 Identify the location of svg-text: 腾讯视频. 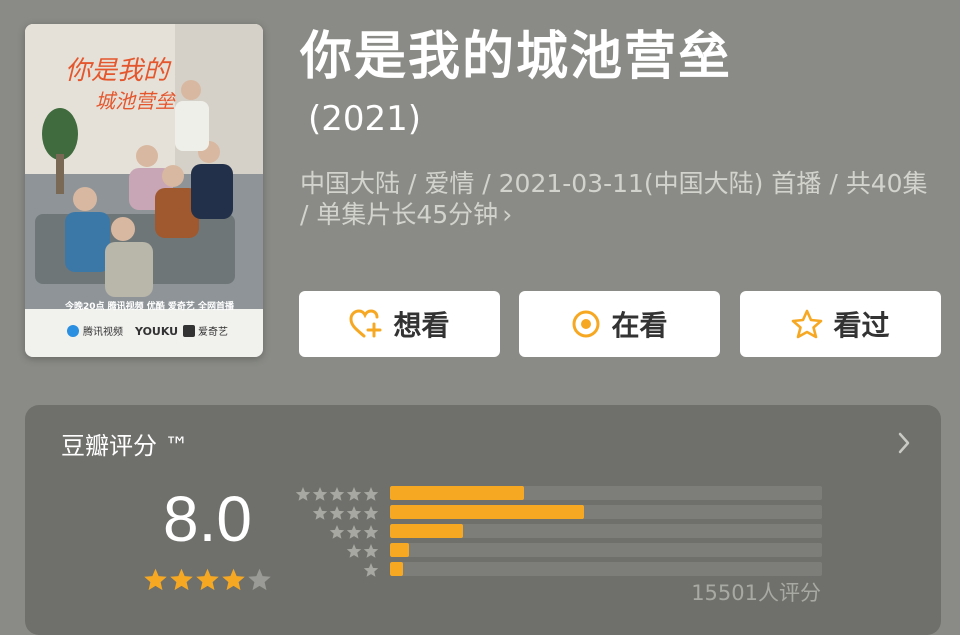
(103, 331).